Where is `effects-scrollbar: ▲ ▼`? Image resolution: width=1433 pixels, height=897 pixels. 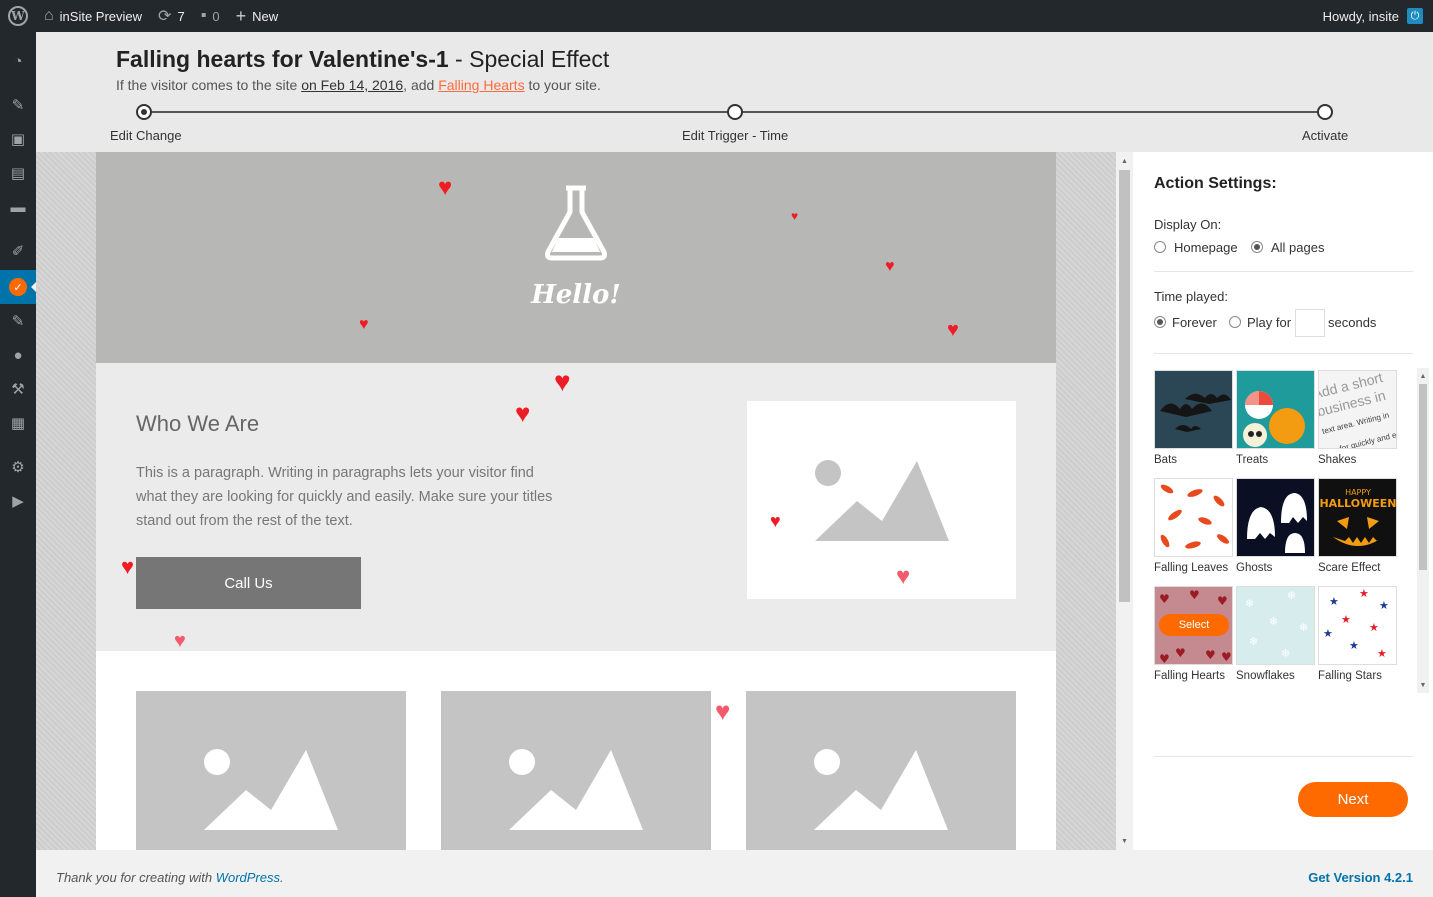 effects-scrollbar: ▲ ▼ is located at coordinates (1423, 530).